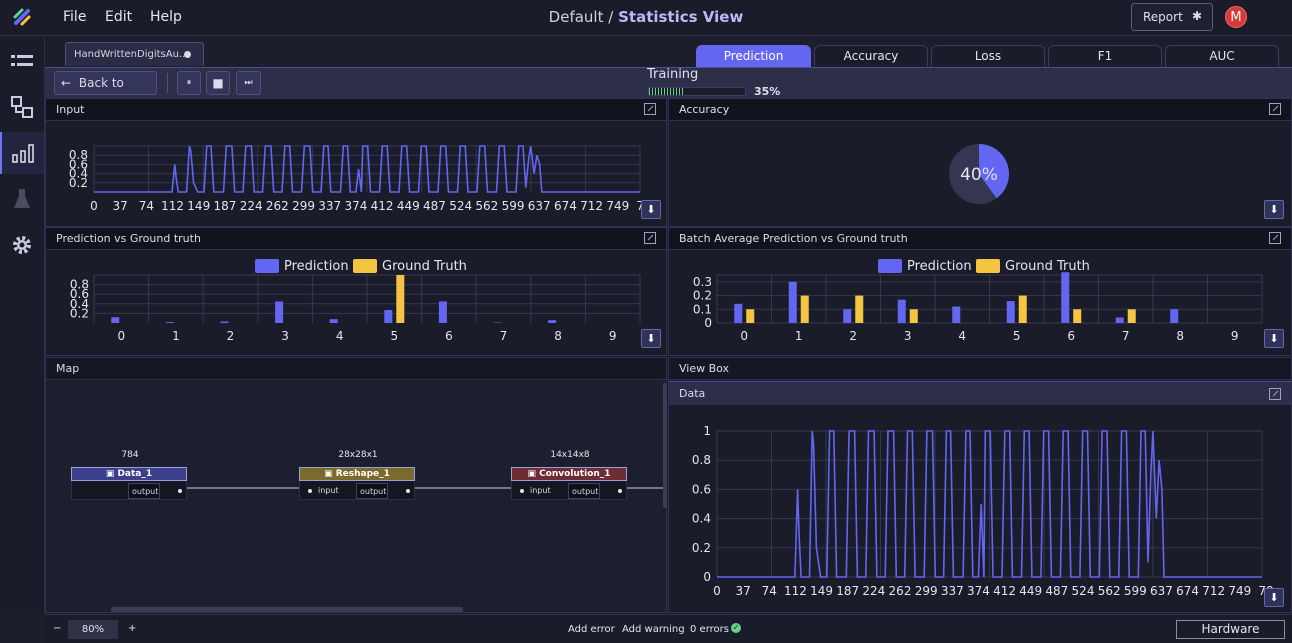  I want to click on x-tick-label: 112, so click(795, 591).